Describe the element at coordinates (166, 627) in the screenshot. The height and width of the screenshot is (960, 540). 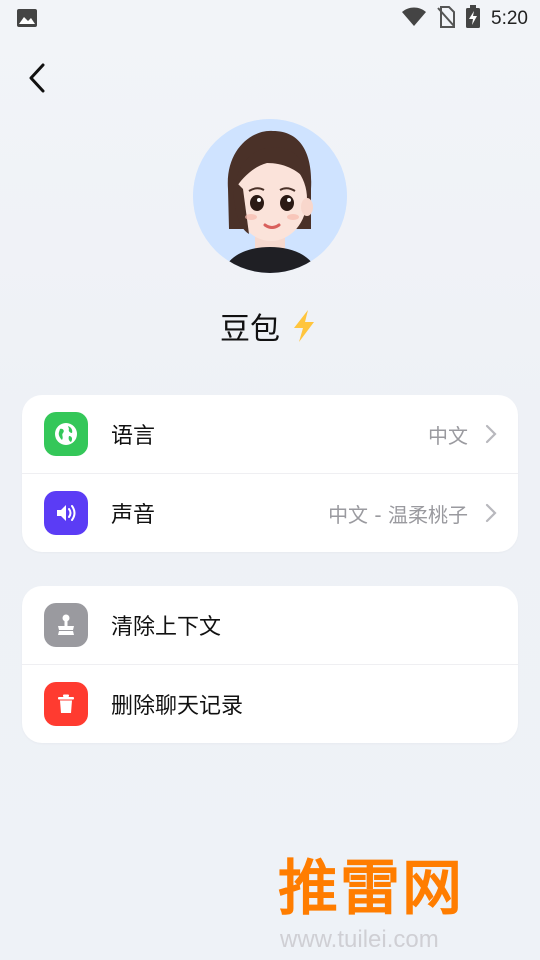
I see `clear-context-label: 清除上下文` at that location.